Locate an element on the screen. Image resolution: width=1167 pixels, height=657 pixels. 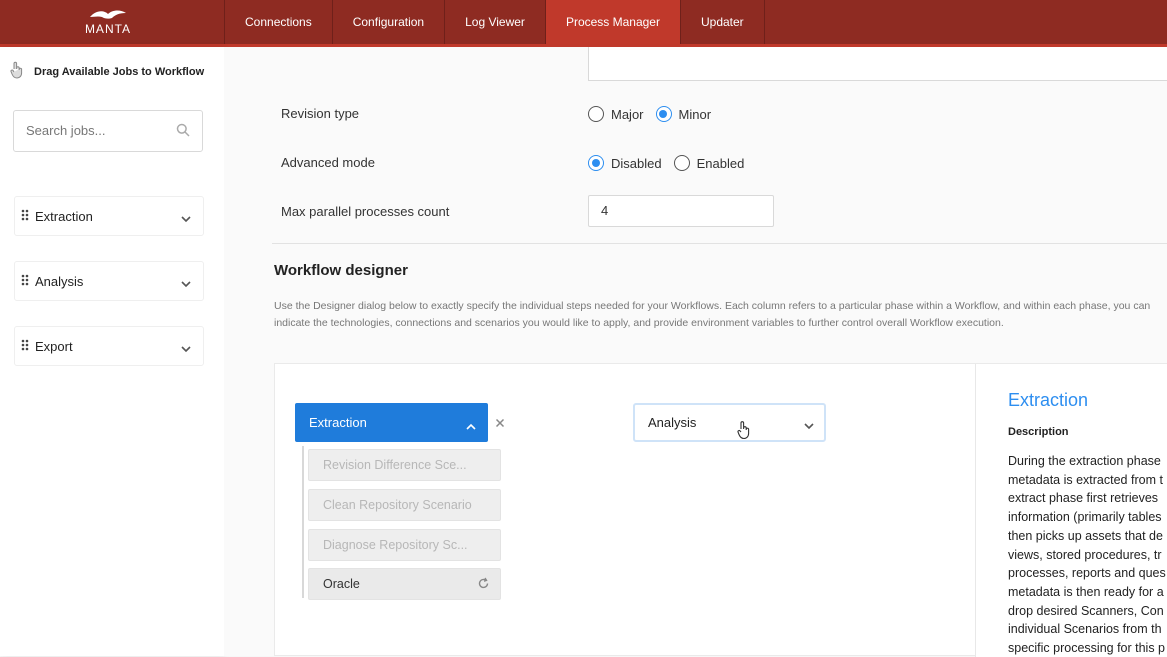
radio-disabled: Disabled is located at coordinates (625, 163).